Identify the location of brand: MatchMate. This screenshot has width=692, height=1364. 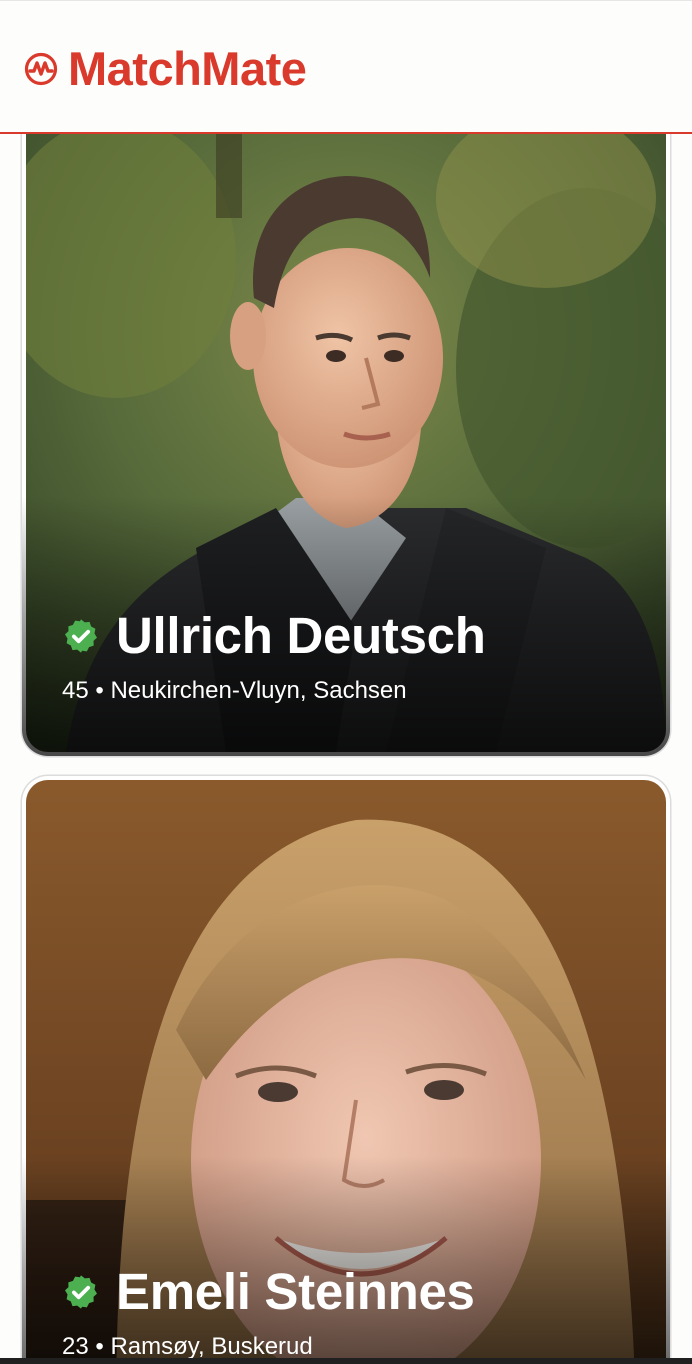
(165, 69).